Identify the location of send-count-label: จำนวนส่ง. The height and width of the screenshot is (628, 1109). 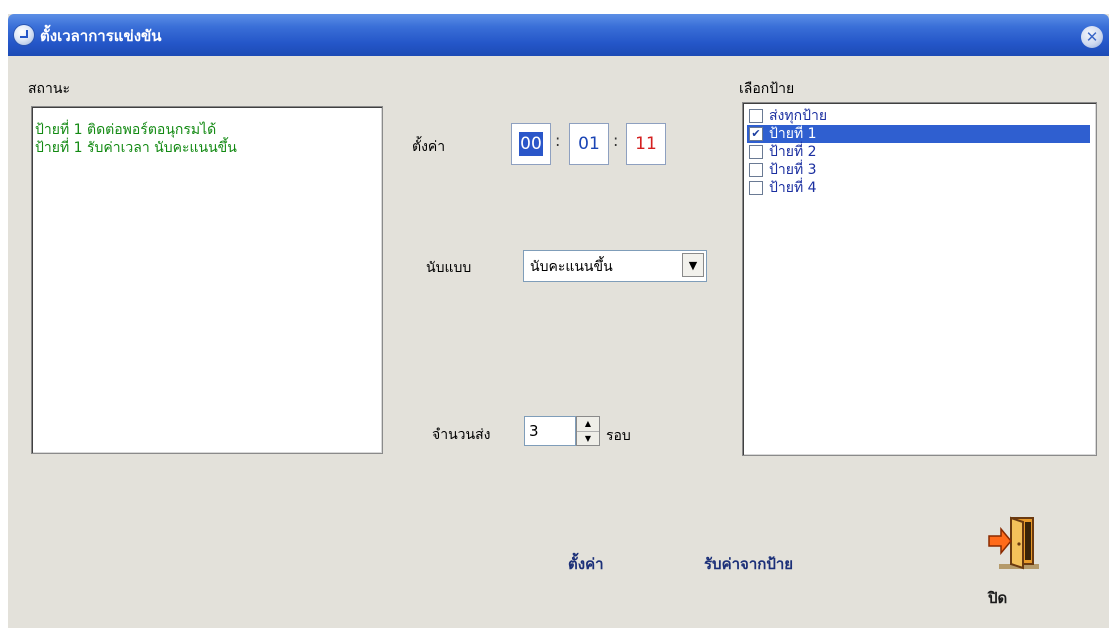
(461, 435).